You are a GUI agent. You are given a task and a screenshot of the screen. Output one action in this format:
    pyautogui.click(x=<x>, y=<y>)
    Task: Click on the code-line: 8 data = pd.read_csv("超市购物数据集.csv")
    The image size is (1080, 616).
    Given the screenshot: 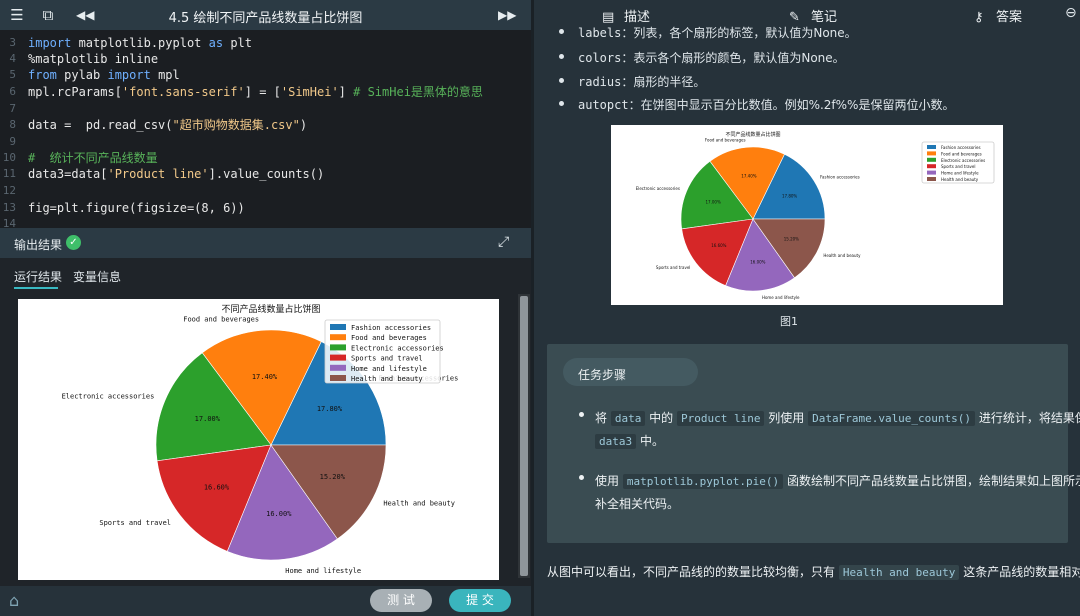 What is the action you would take?
    pyautogui.click(x=265, y=125)
    